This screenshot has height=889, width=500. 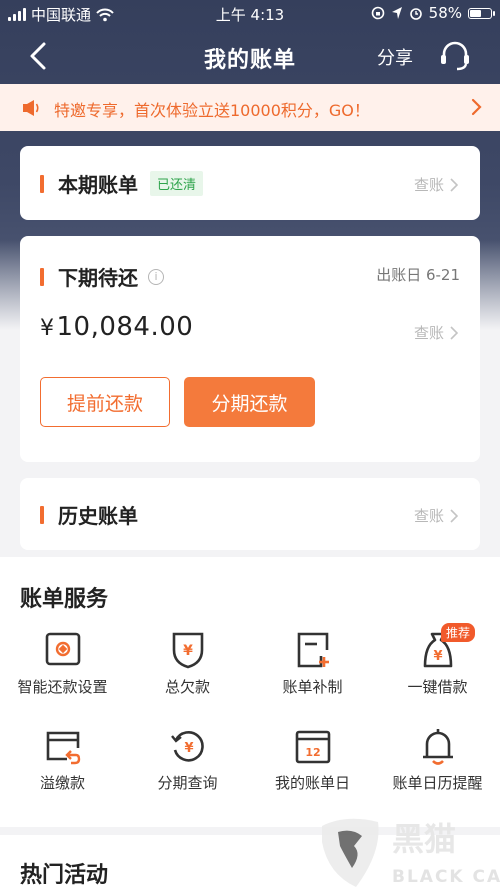 I want to click on overpayment-icon, so click(x=63, y=746).